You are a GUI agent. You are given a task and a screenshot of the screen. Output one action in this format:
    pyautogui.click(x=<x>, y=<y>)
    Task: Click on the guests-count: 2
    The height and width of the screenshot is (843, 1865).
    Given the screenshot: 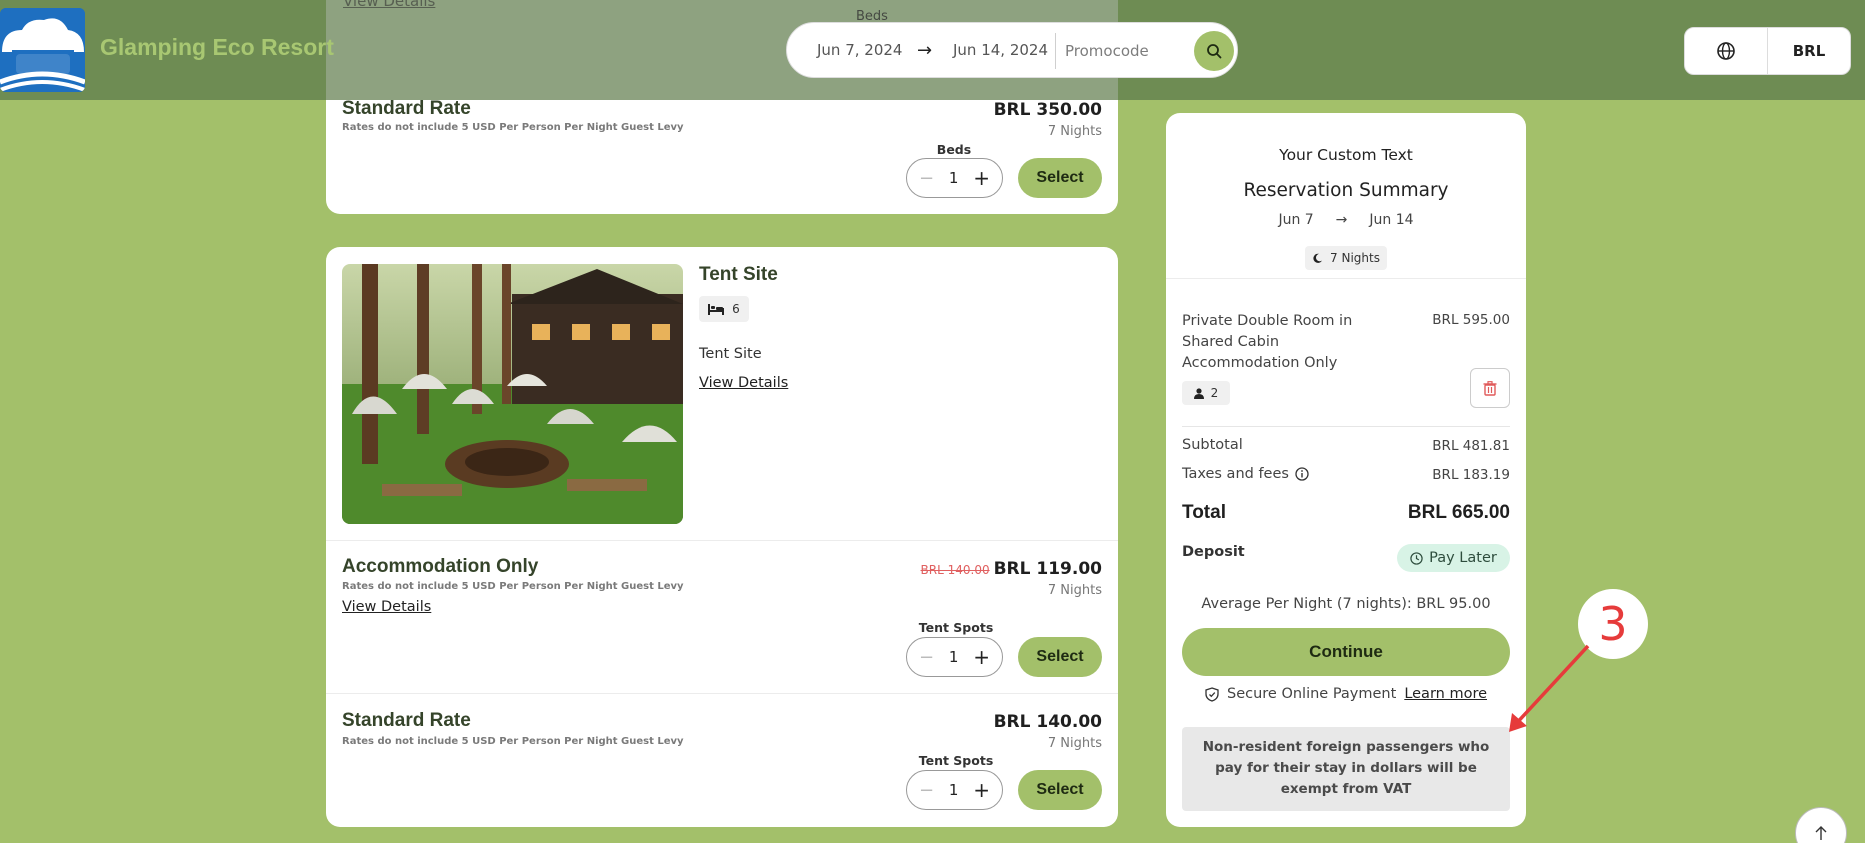 What is the action you would take?
    pyautogui.click(x=1214, y=393)
    